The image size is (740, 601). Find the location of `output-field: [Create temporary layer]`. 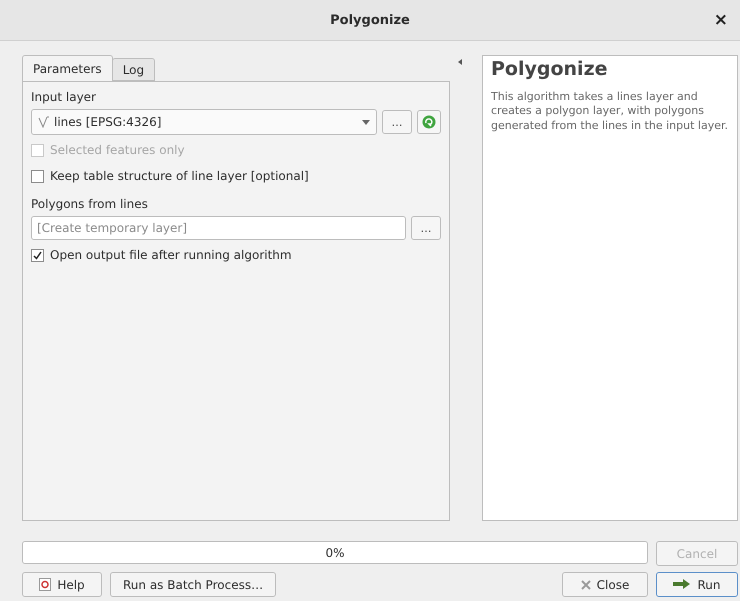

output-field: [Create temporary layer] is located at coordinates (218, 228).